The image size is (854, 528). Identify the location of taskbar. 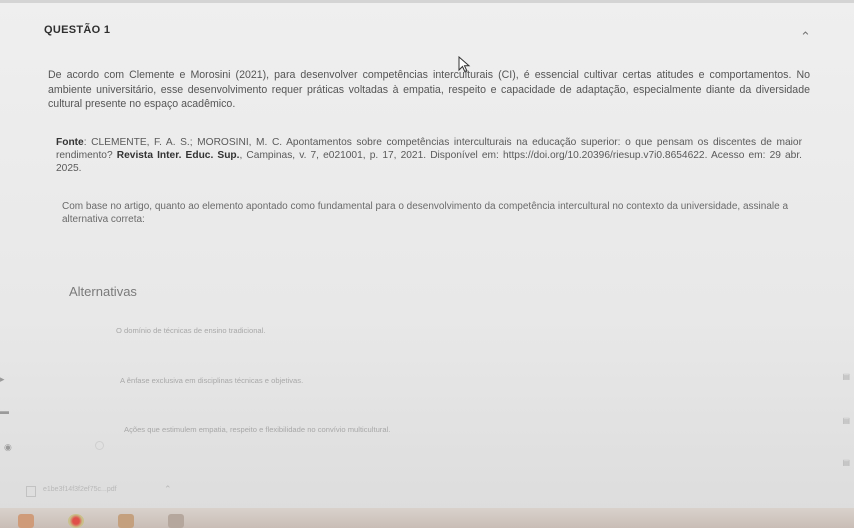
(427, 518).